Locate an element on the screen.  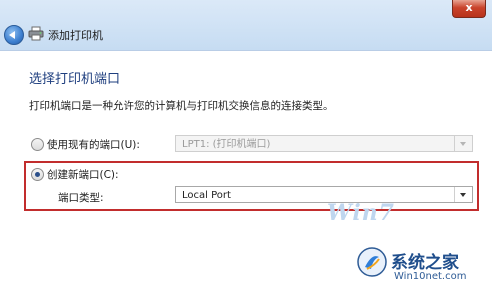
close-icon: x is located at coordinates (469, 7).